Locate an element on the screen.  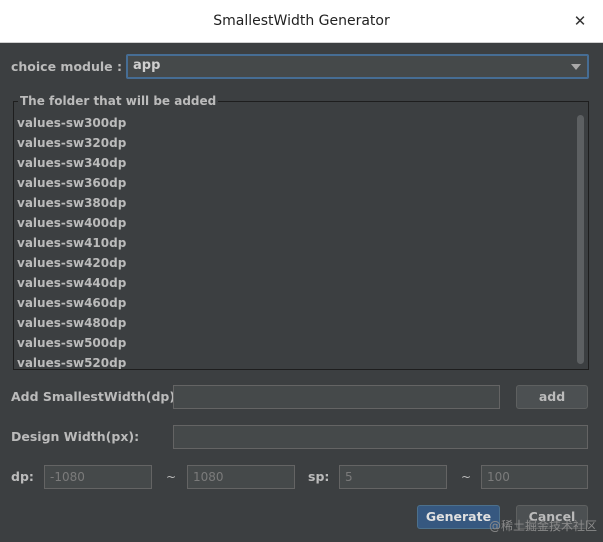
module-label: choice module : is located at coordinates (66, 66).